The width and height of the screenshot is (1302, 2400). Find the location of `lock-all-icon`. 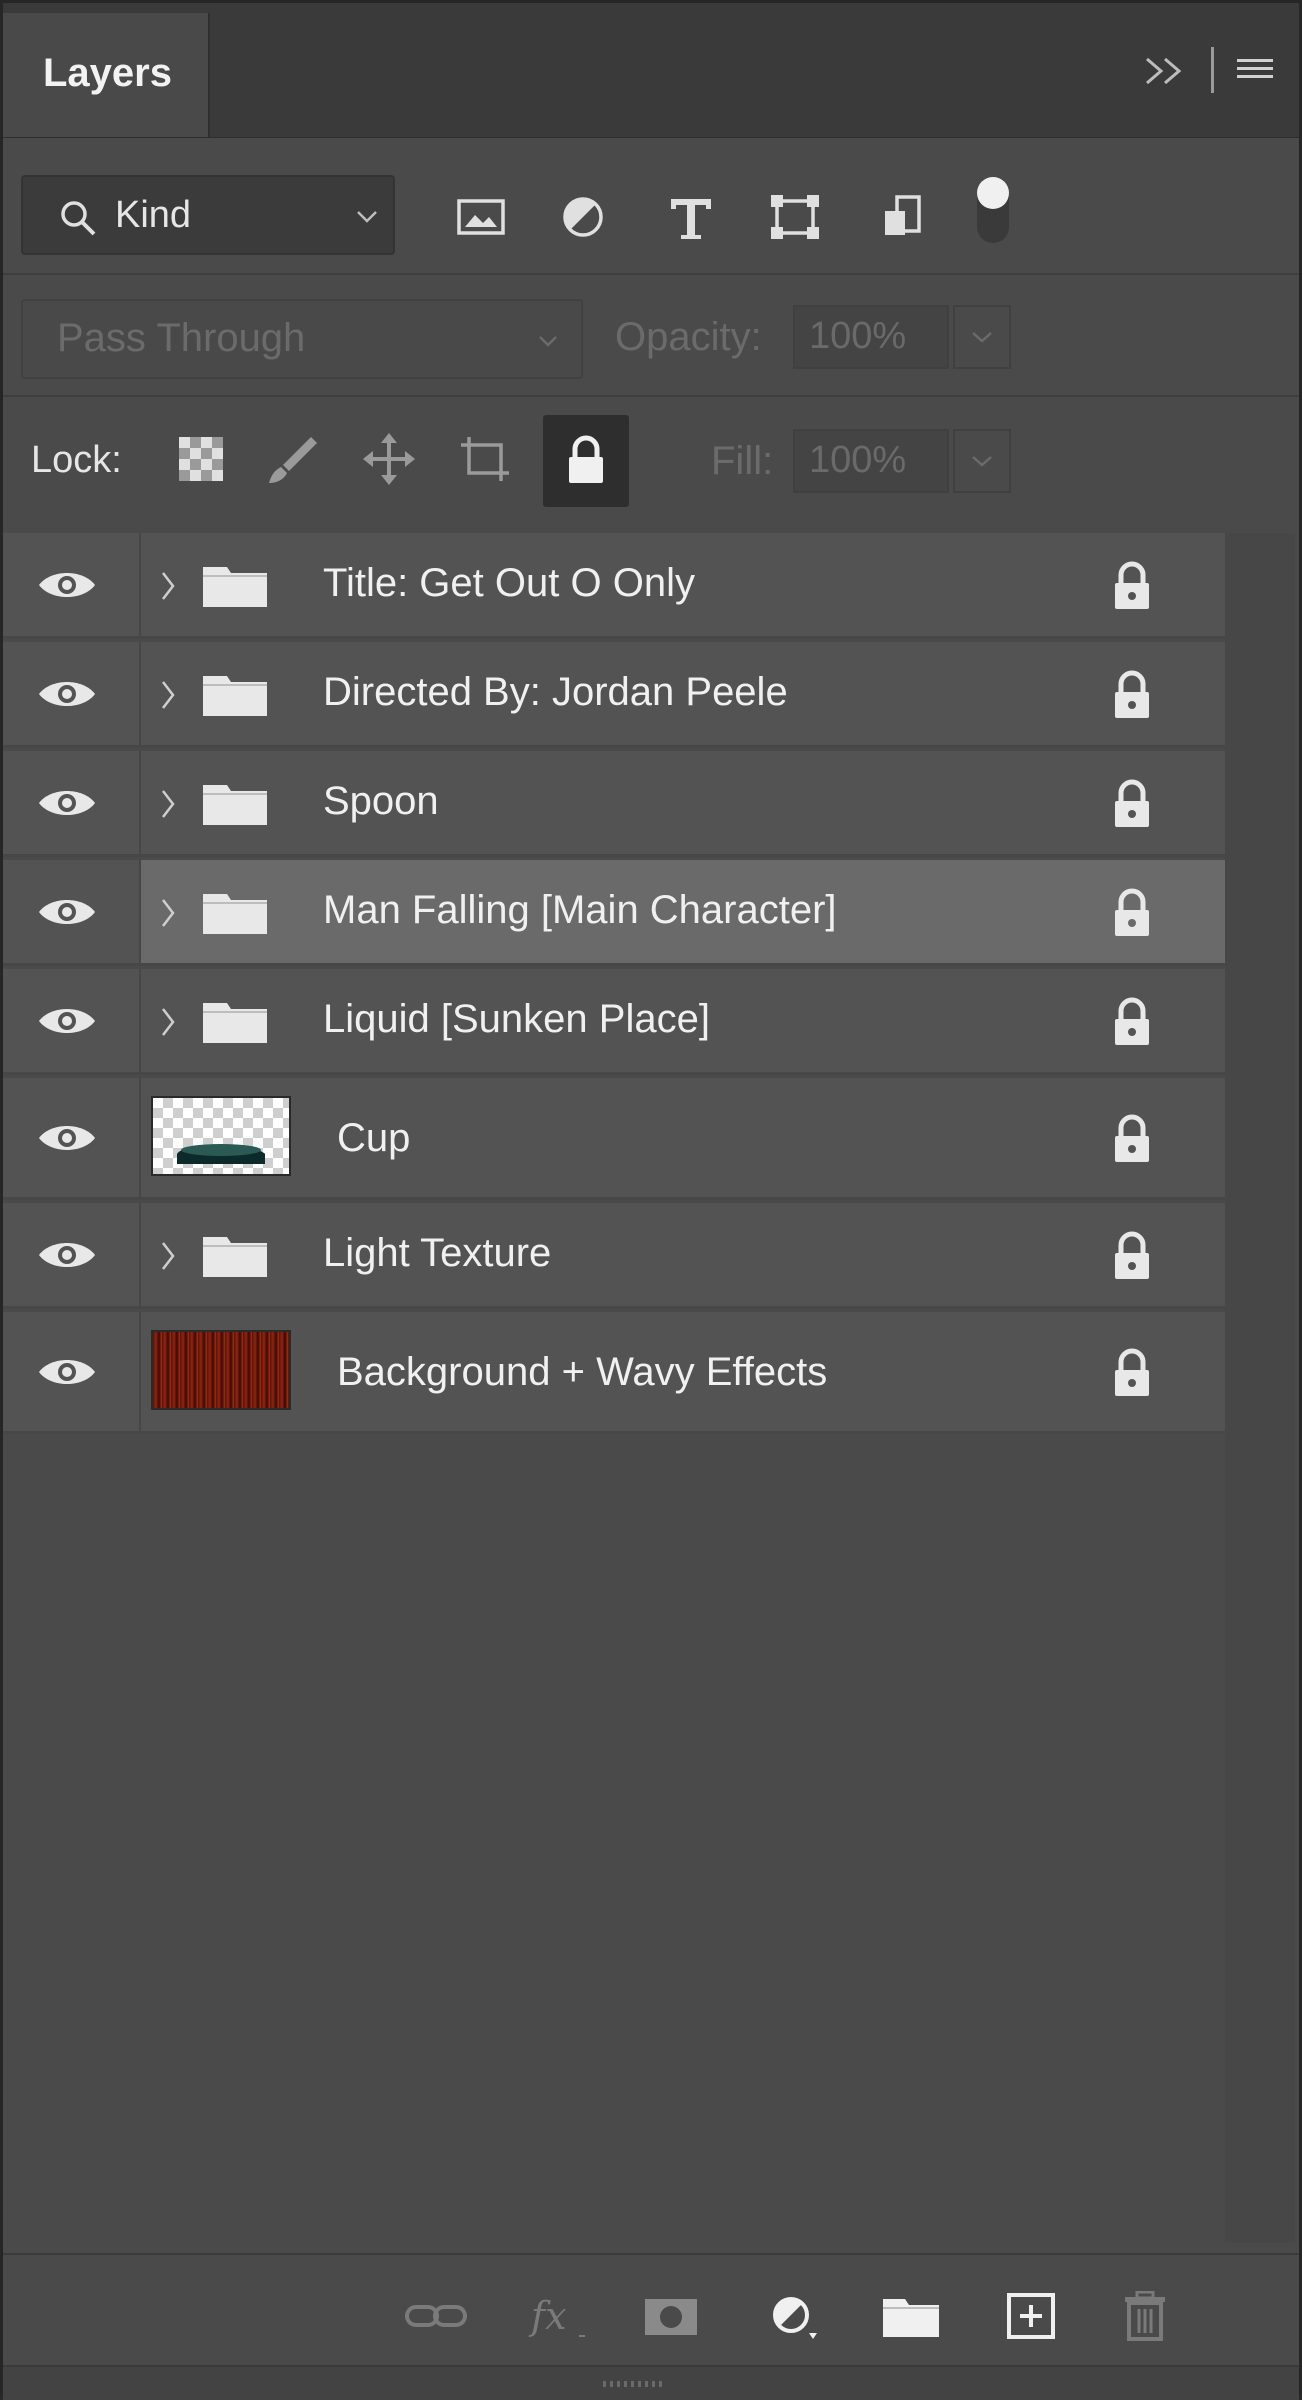

lock-all-icon is located at coordinates (586, 459).